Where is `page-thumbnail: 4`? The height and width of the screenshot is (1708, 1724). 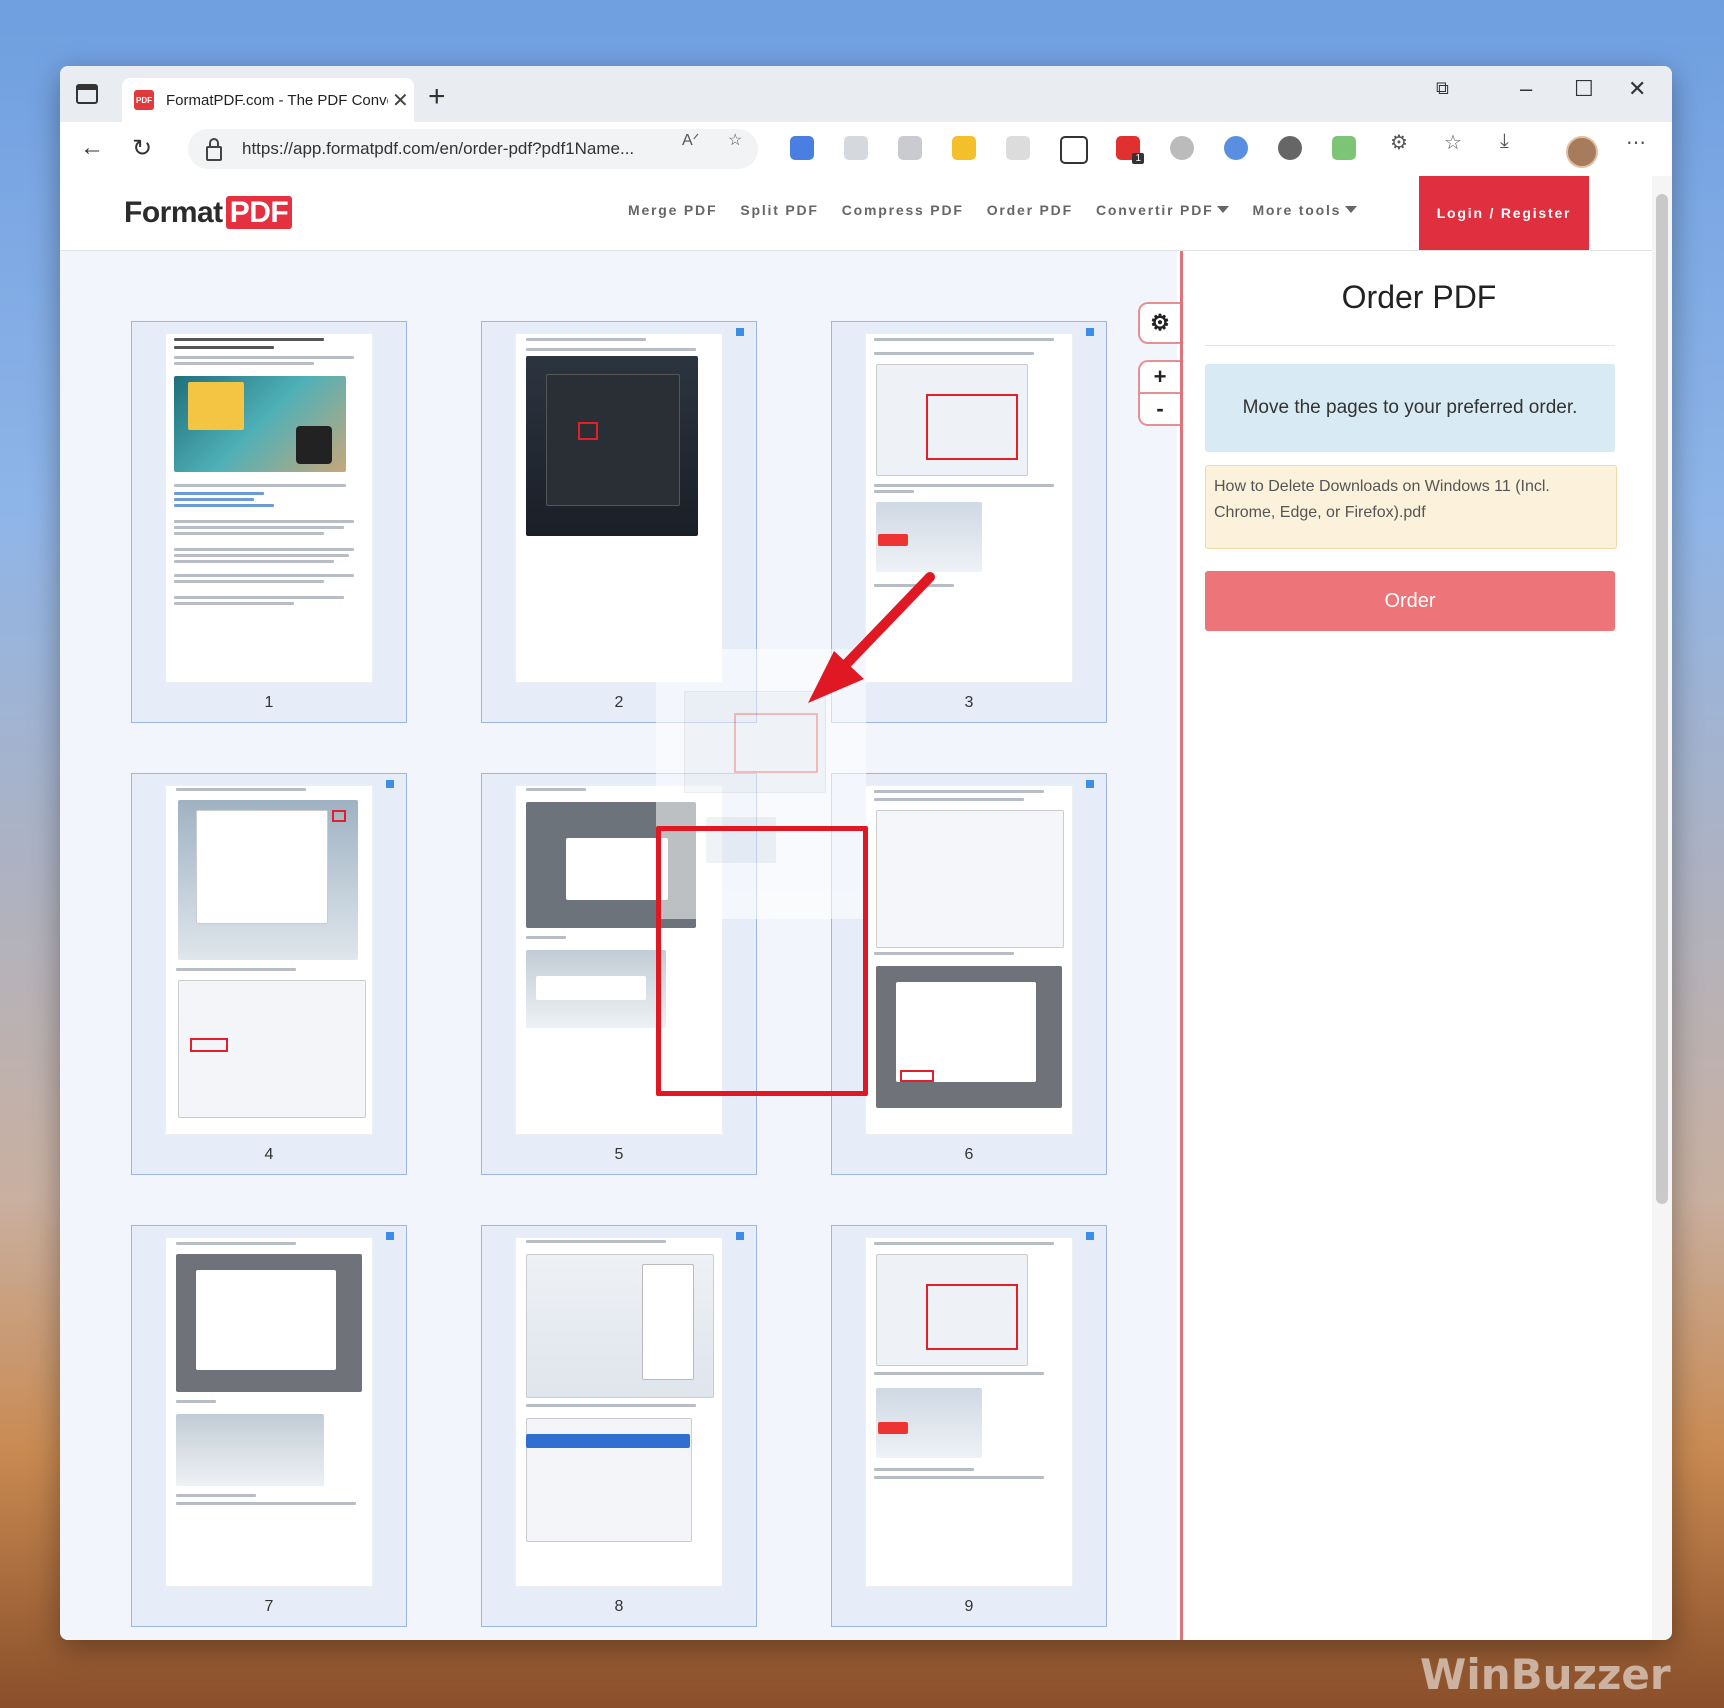
page-thumbnail: 4 is located at coordinates (269, 974).